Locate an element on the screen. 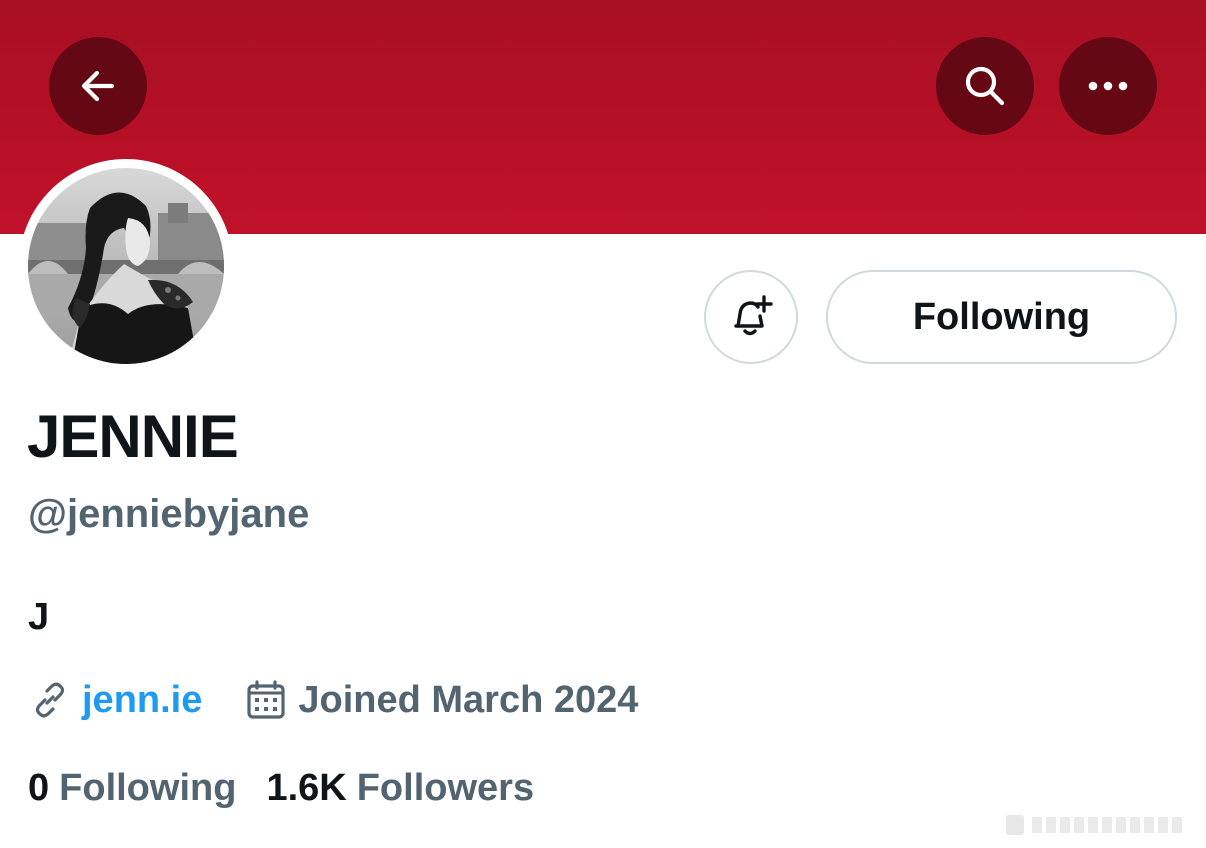  avatar-frame is located at coordinates (126, 266).